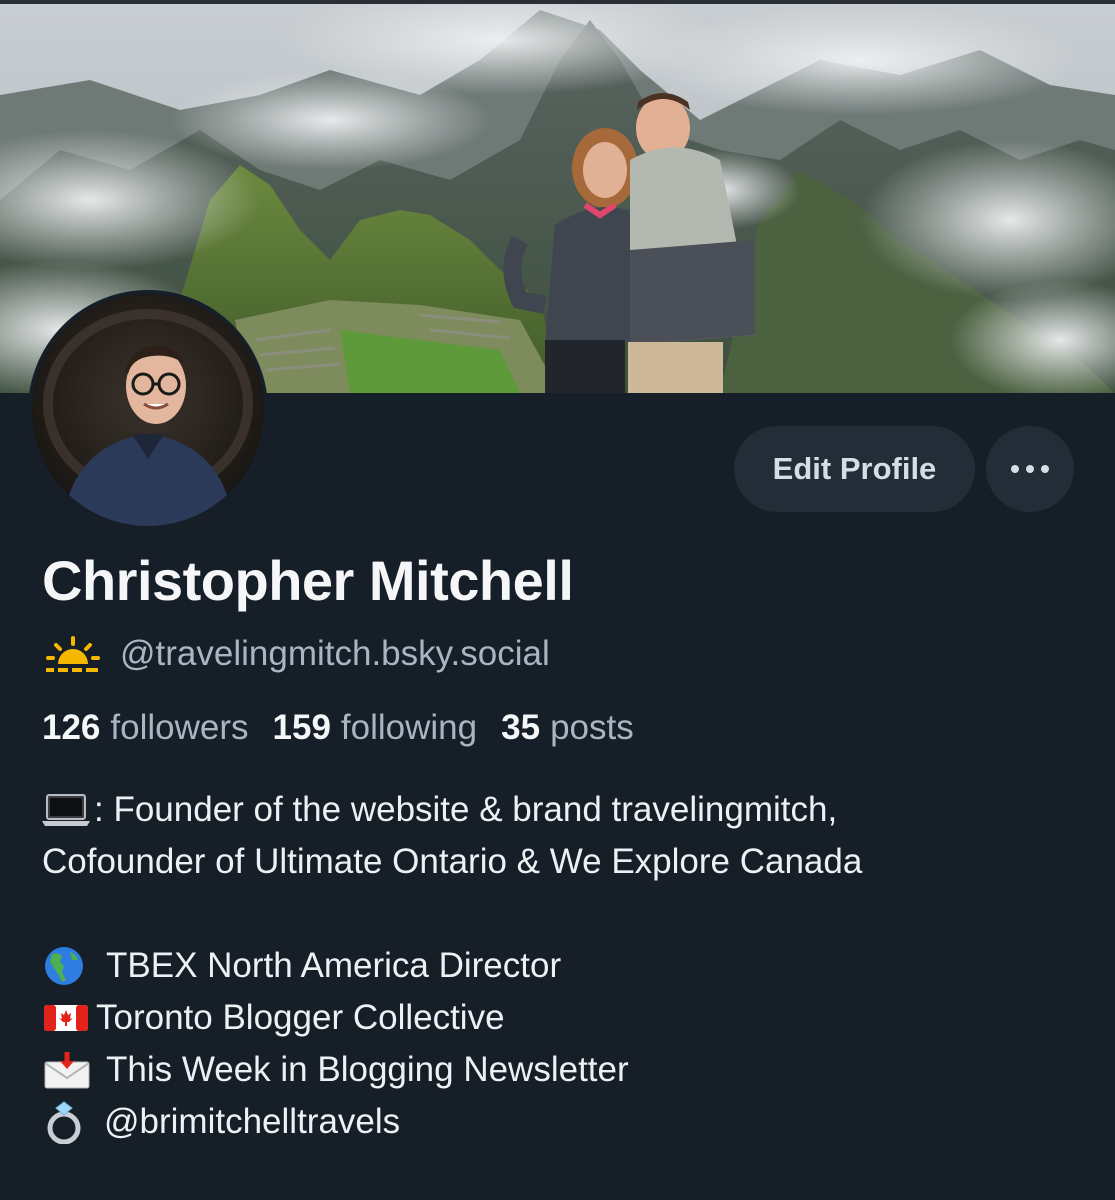  I want to click on sunrise-icon, so click(73, 654).